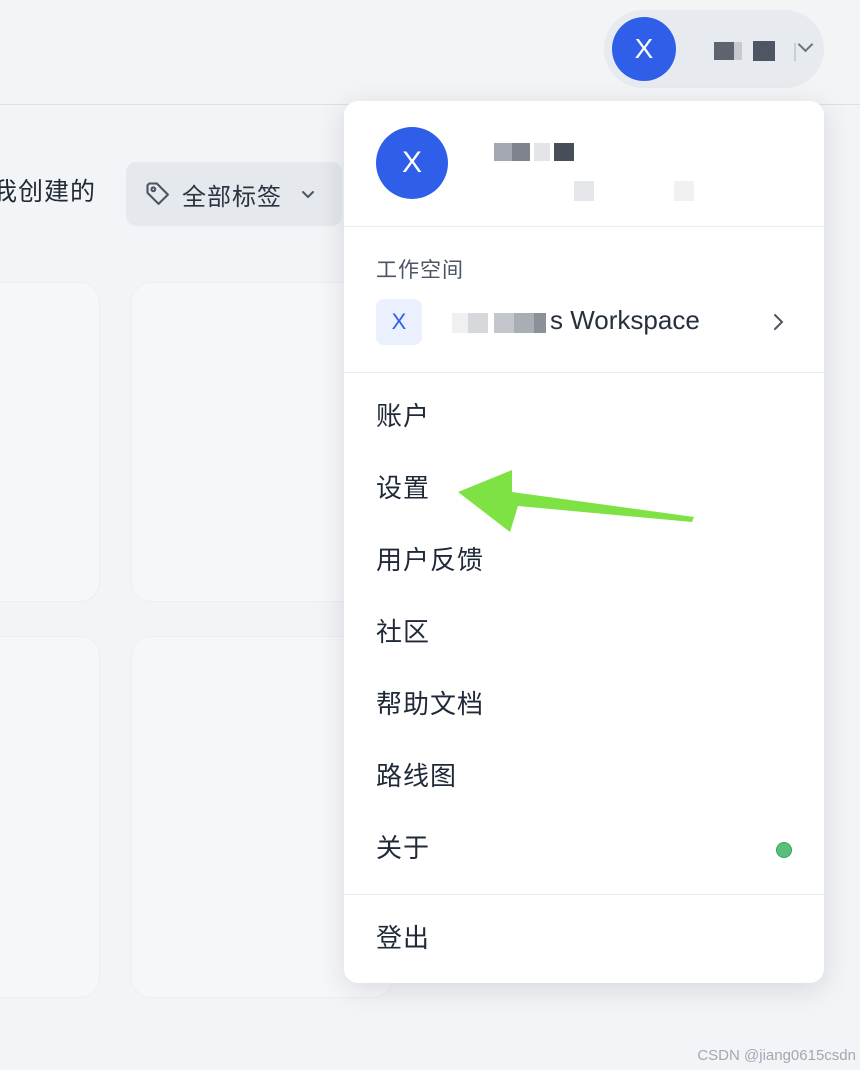 This screenshot has width=860, height=1070. What do you see at coordinates (779, 322) in the screenshot?
I see `chevron-right-icon` at bounding box center [779, 322].